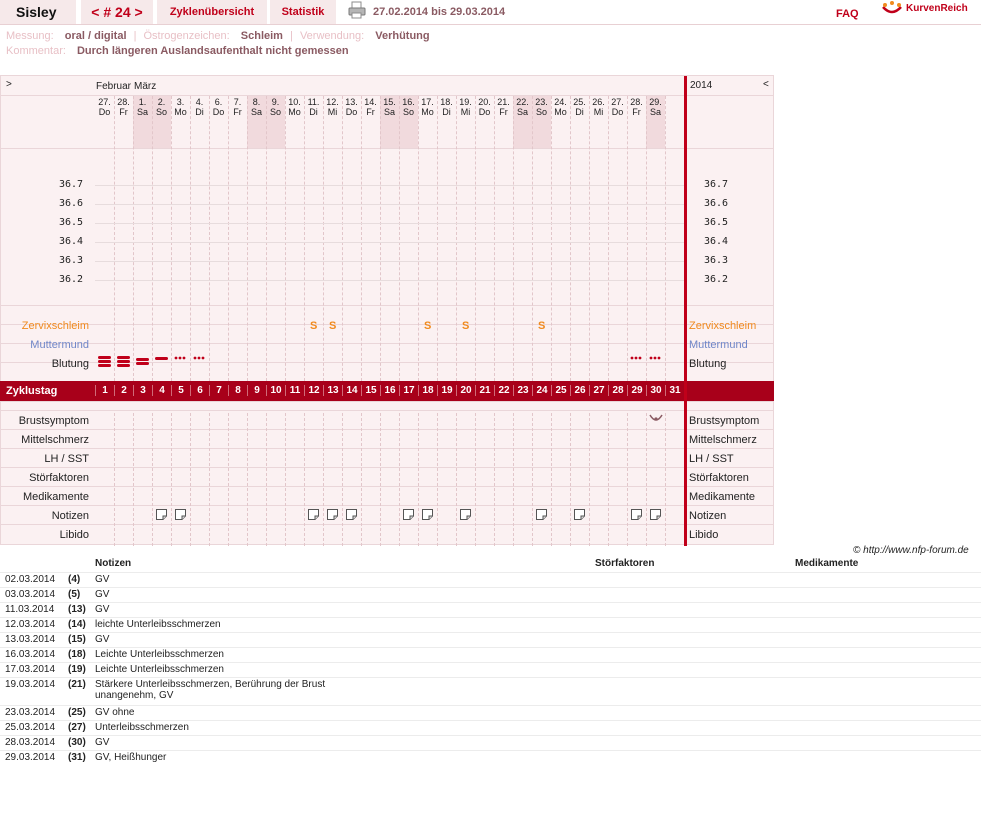 The height and width of the screenshot is (837, 981). I want to click on day-header: 10. Mo, so click(294, 107).